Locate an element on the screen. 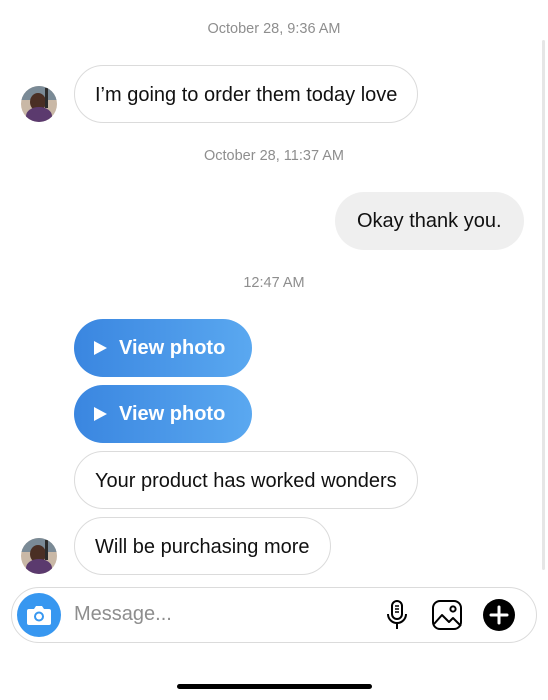 The height and width of the screenshot is (700, 548). home-indicator is located at coordinates (274, 686).